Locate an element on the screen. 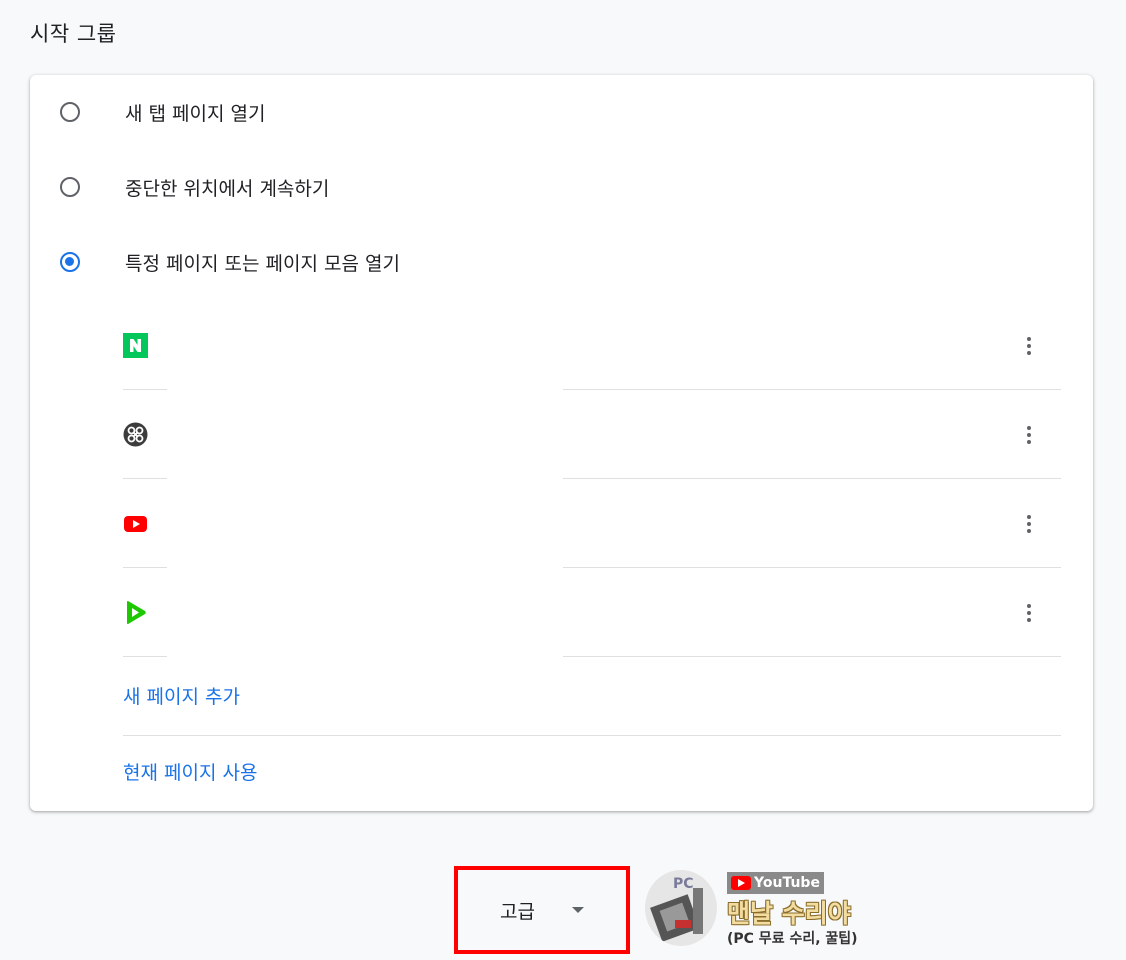  radio-label: 중단한 위치에서 계속하기 is located at coordinates (227, 188).